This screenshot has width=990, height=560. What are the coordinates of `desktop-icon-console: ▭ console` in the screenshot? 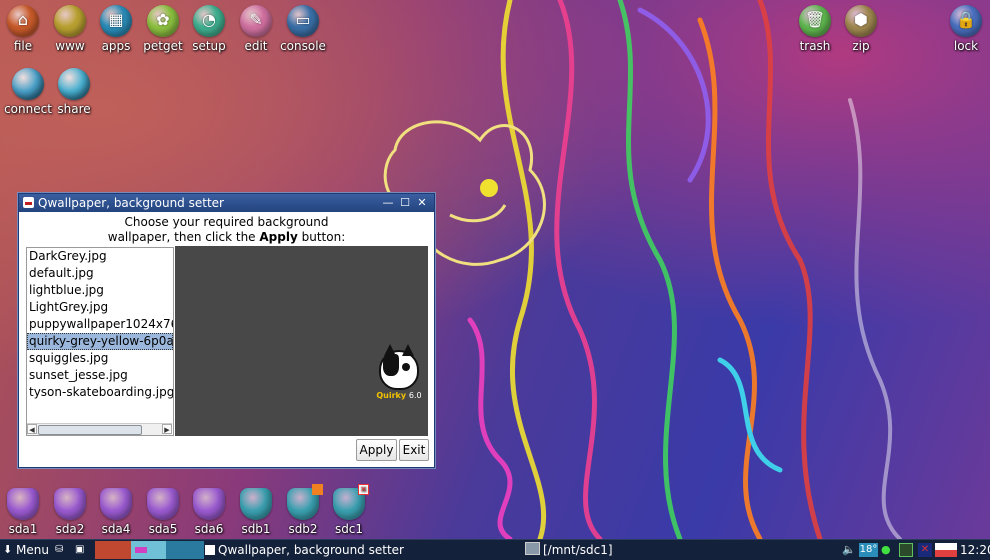 It's located at (303, 29).